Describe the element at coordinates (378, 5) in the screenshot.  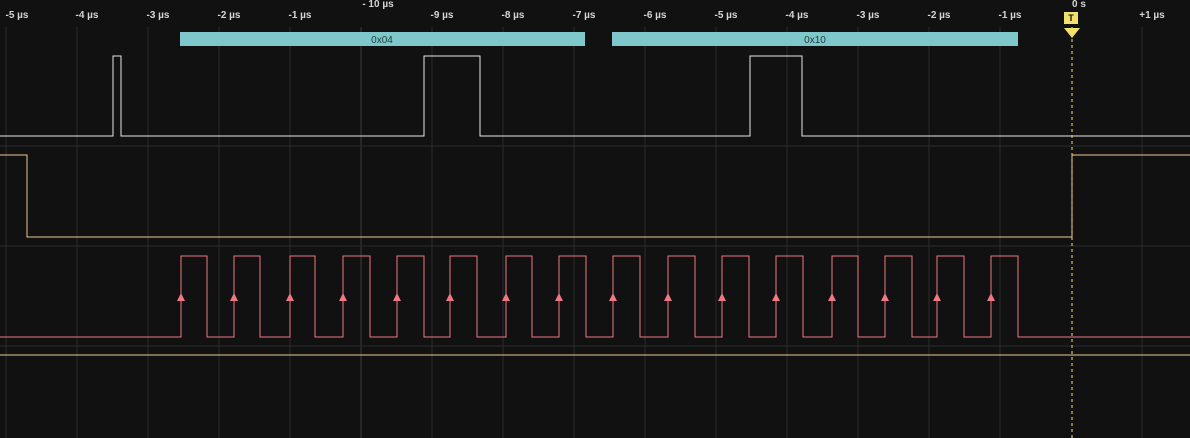
I see `major-tick-label: - 10 µs` at that location.